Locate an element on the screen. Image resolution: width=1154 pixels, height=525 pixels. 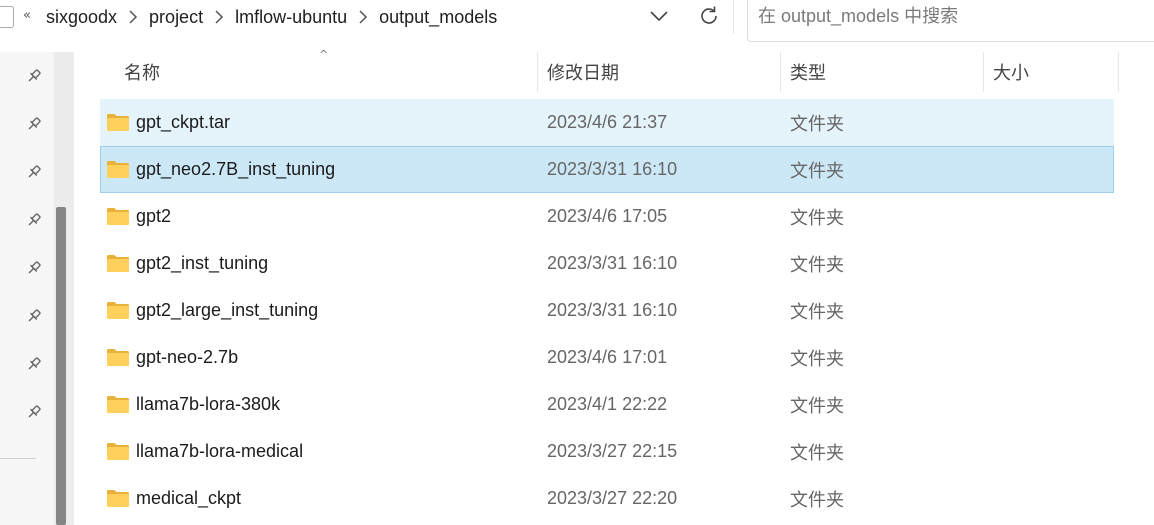
file-row: gpt2 2023/4/6 17:05 文件夹 is located at coordinates (607, 216).